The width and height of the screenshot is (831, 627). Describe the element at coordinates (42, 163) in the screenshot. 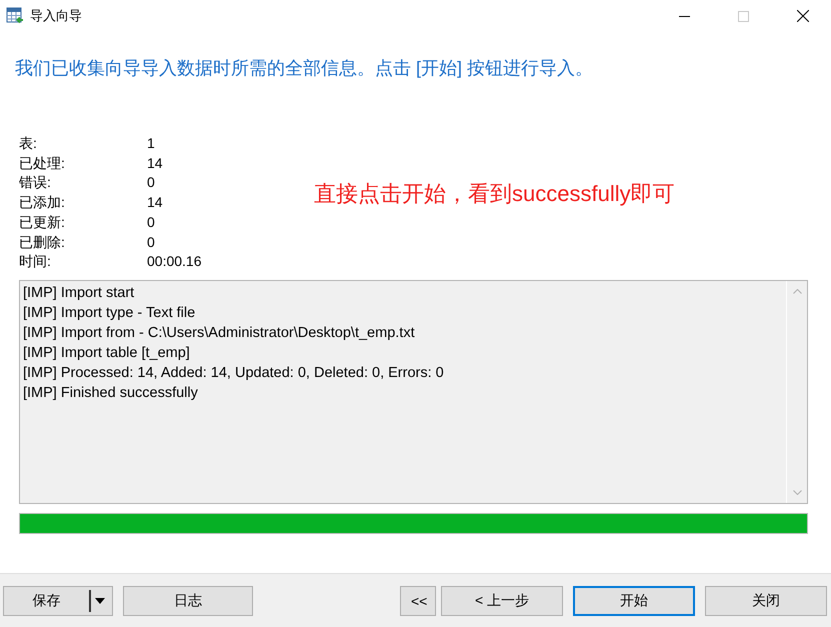

I see `stat-label: 已处理:` at that location.